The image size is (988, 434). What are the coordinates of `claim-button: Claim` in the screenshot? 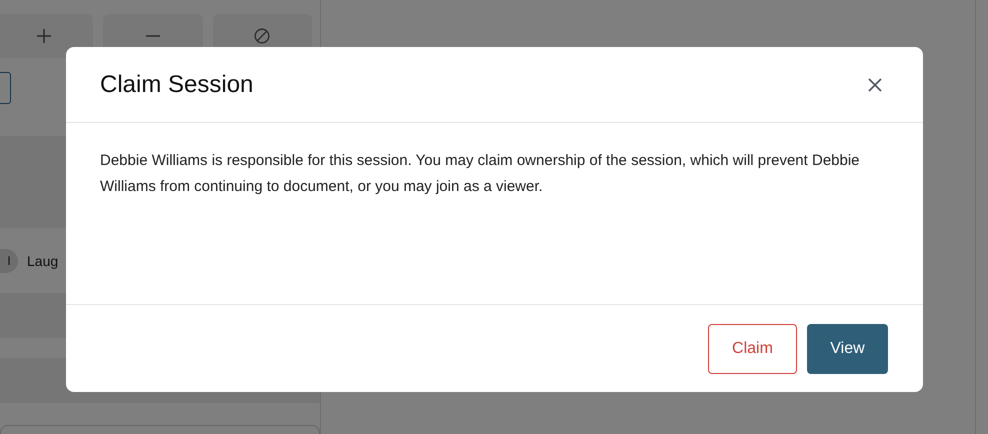 It's located at (752, 349).